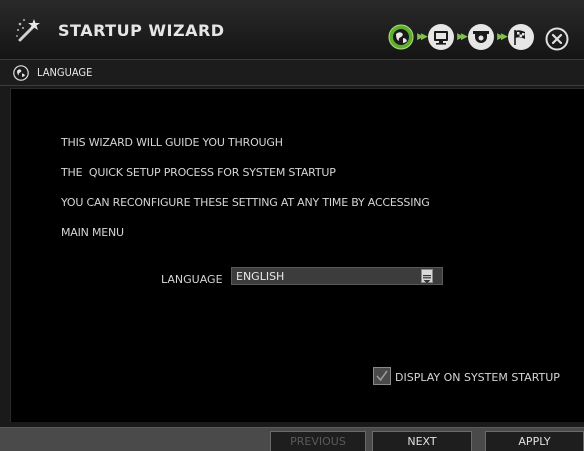 The height and width of the screenshot is (451, 584). I want to click on bottom-bar: PREVIOUS NEXT APPLY, so click(292, 439).